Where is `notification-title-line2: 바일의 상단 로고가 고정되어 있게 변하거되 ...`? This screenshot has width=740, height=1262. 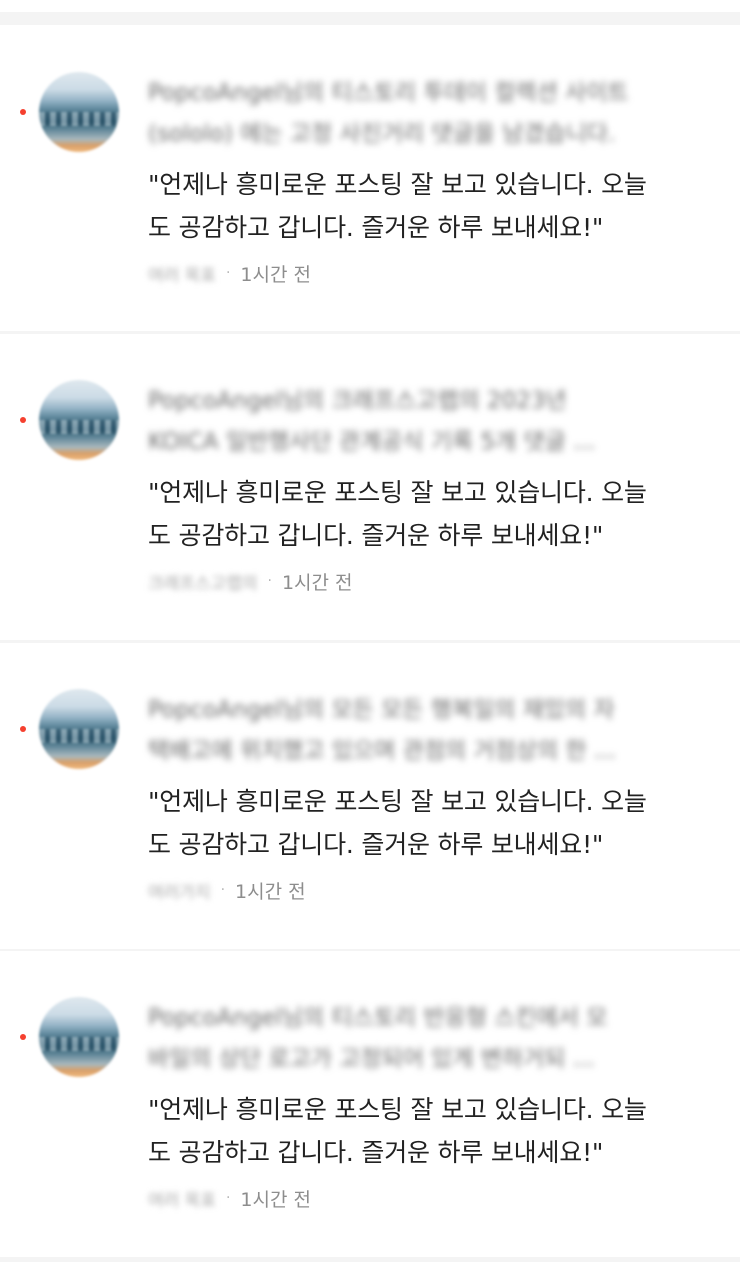 notification-title-line2: 바일의 상단 로고가 고정되어 있게 변하거되 ... is located at coordinates (418, 1059).